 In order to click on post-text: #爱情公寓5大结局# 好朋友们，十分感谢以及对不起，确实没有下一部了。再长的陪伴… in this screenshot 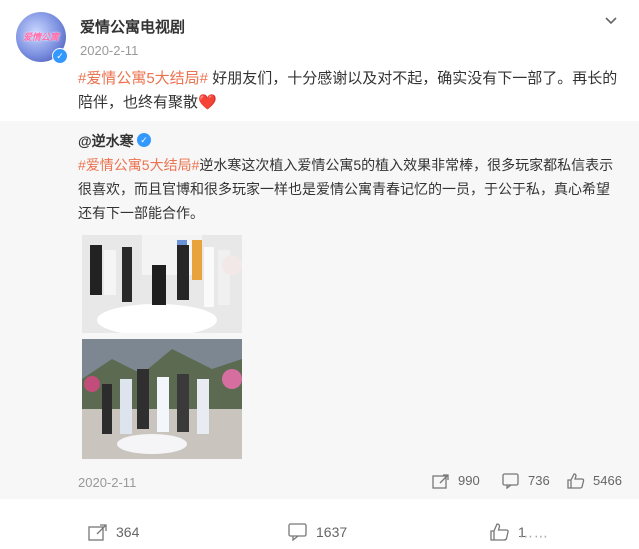, I will do `click(350, 91)`.